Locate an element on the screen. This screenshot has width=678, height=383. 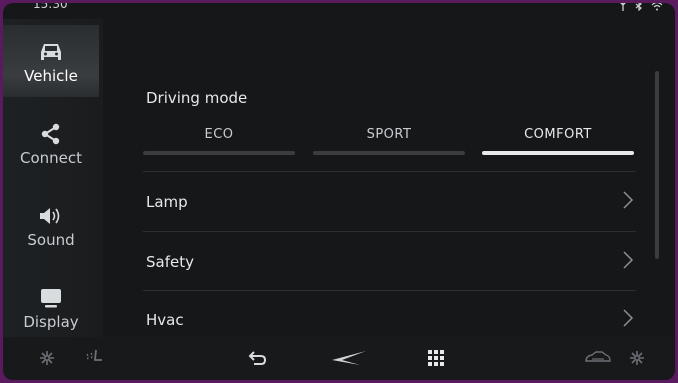
tab-comfort: COMFORT is located at coordinates (558, 134).